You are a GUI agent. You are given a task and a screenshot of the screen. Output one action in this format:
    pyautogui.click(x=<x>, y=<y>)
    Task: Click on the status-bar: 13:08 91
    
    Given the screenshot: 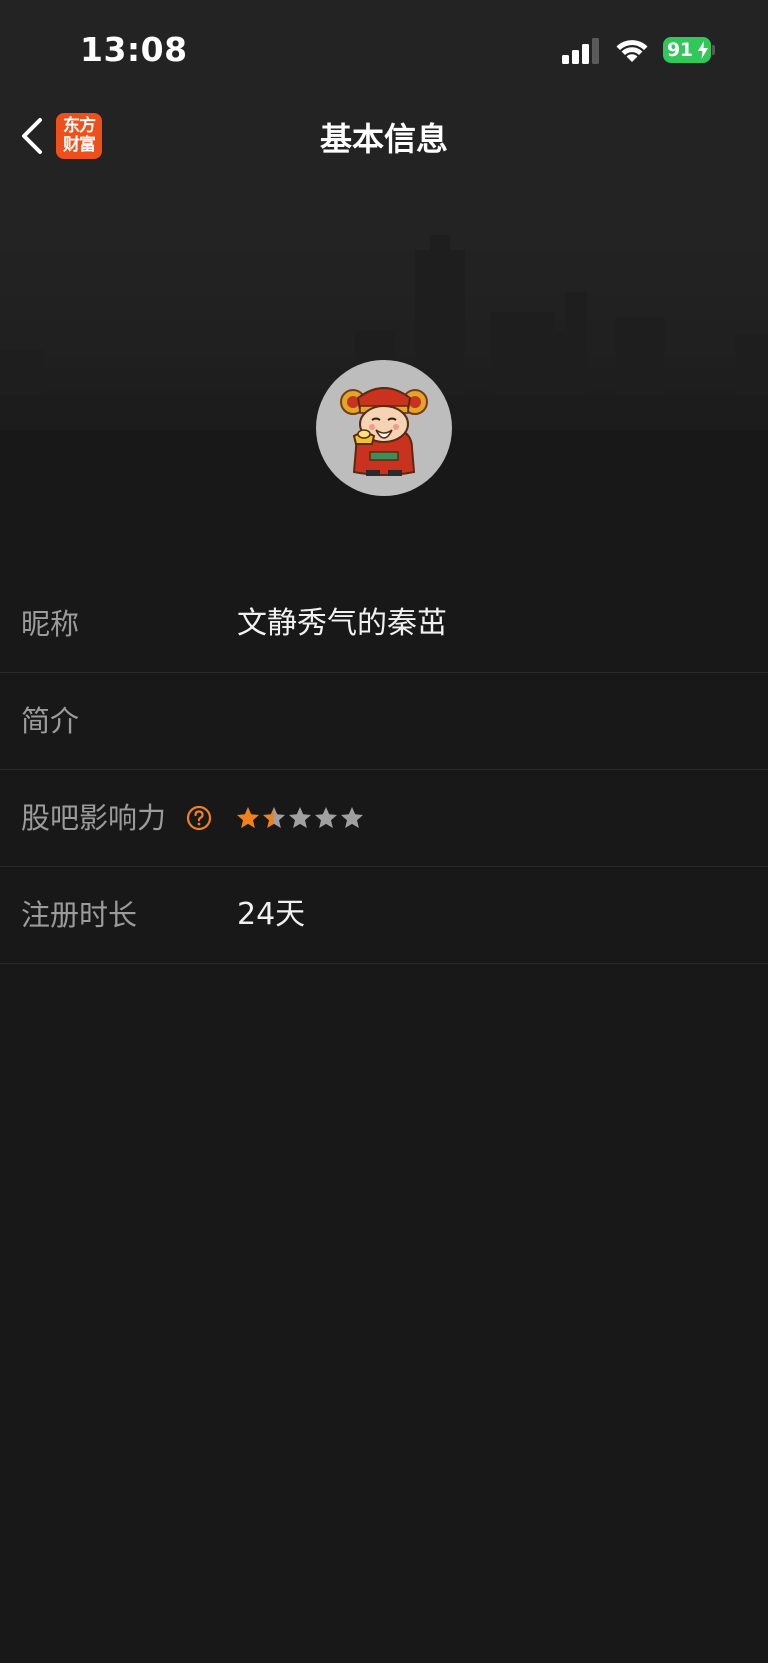 What is the action you would take?
    pyautogui.click(x=384, y=50)
    